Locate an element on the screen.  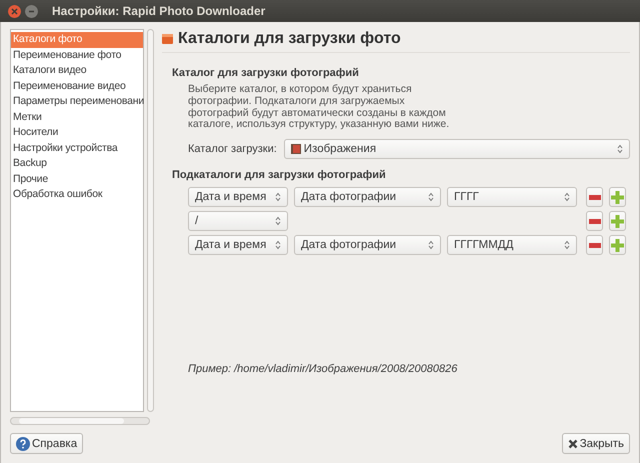
sidebar-item: Переименование видео is located at coordinates (77, 86).